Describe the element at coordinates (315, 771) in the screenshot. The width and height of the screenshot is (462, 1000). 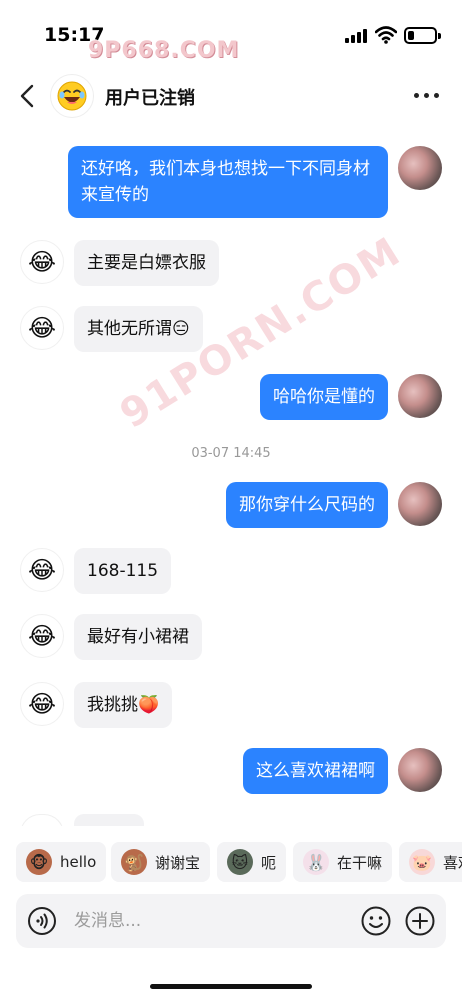
I see `message-bubble-outgoing: 这么喜欢裙裙啊` at that location.